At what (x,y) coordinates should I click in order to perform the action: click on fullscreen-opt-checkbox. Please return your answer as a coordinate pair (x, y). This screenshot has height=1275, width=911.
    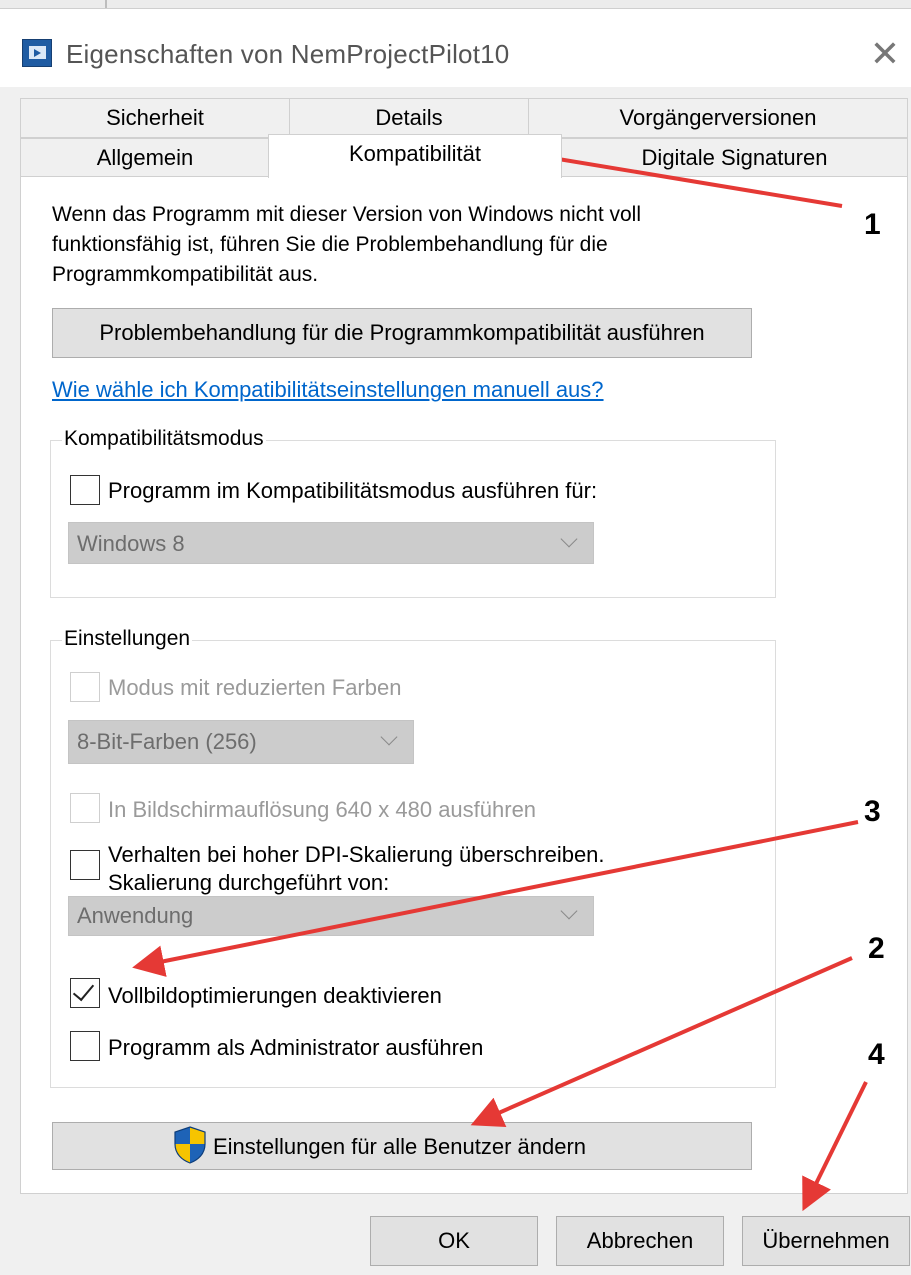
    Looking at the image, I should click on (85, 993).